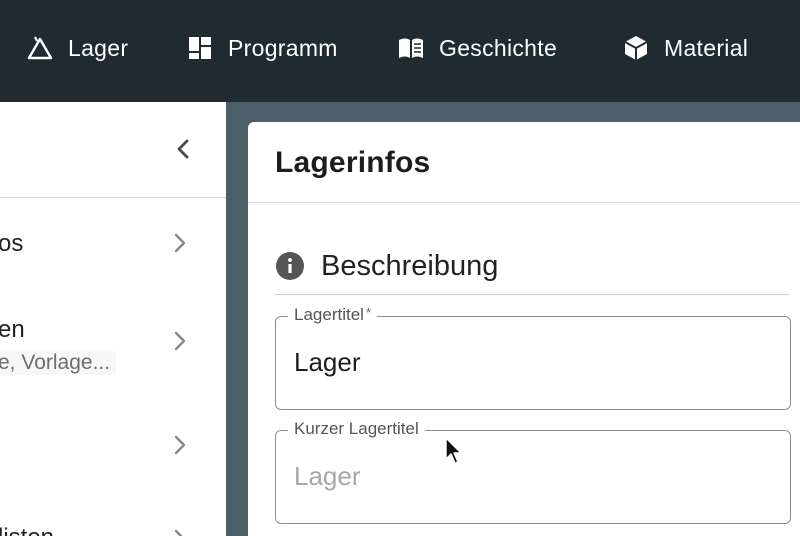 The width and height of the screenshot is (800, 536). I want to click on dashboard-icon, so click(200, 48).